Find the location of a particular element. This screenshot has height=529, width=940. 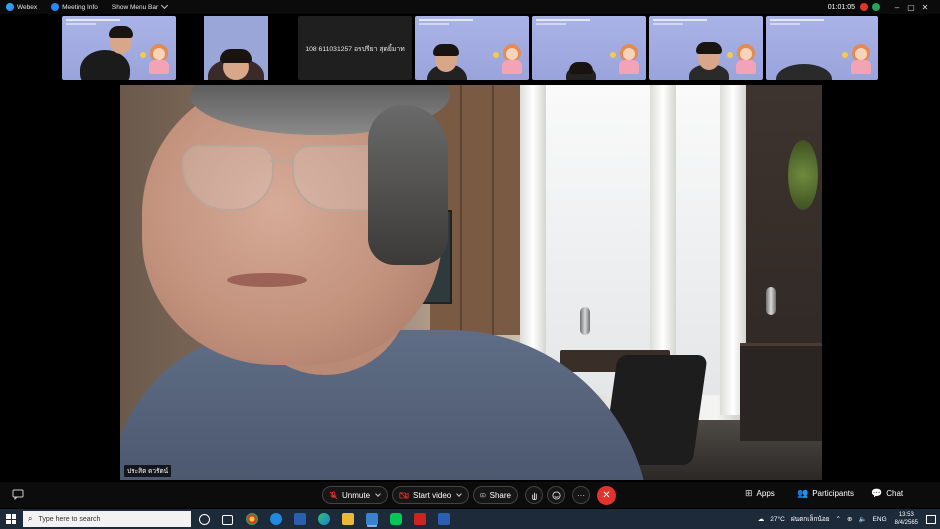

chevron-up-icon: ⌃ is located at coordinates (838, 519).